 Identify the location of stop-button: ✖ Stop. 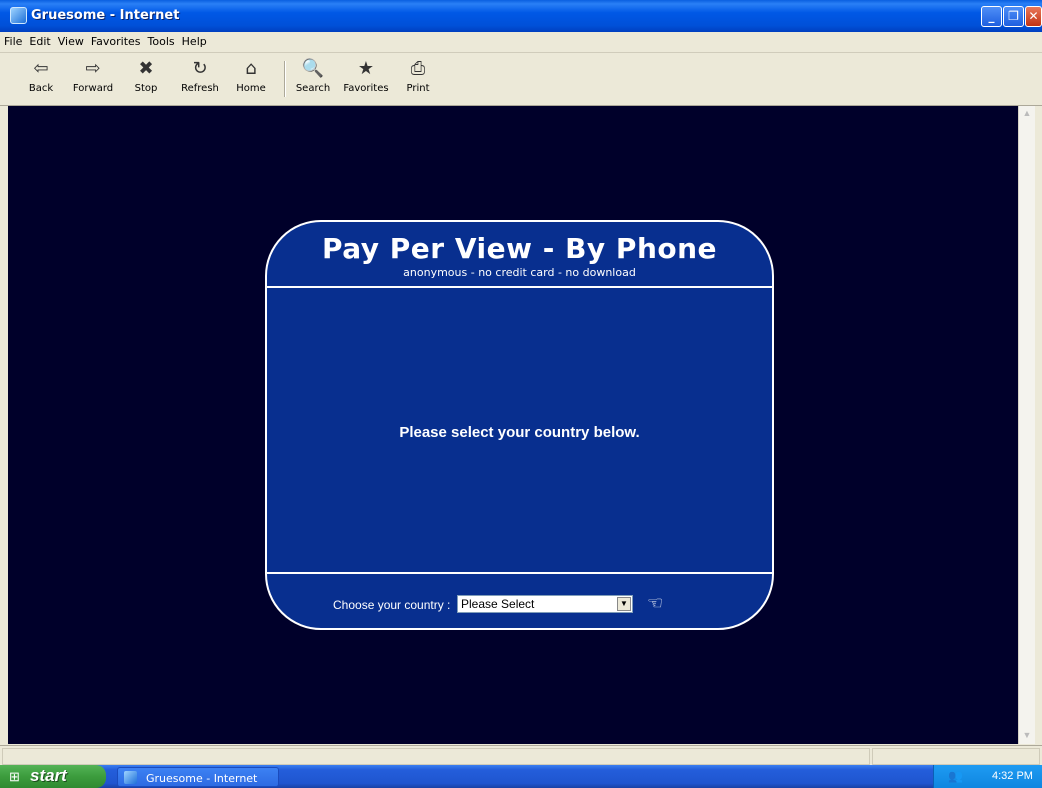
(146, 75).